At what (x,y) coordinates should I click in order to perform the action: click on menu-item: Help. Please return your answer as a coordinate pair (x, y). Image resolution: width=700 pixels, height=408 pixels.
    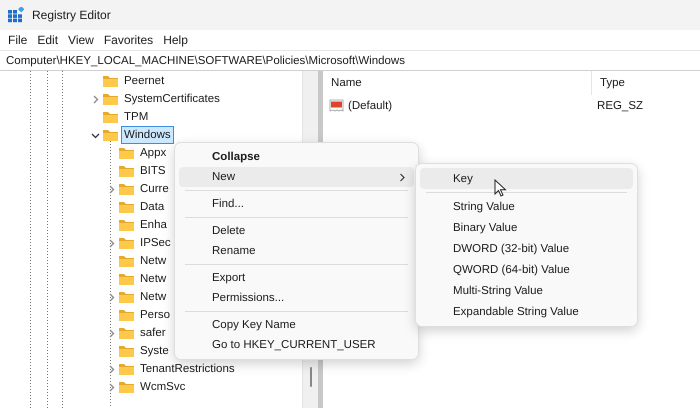
    Looking at the image, I should click on (175, 40).